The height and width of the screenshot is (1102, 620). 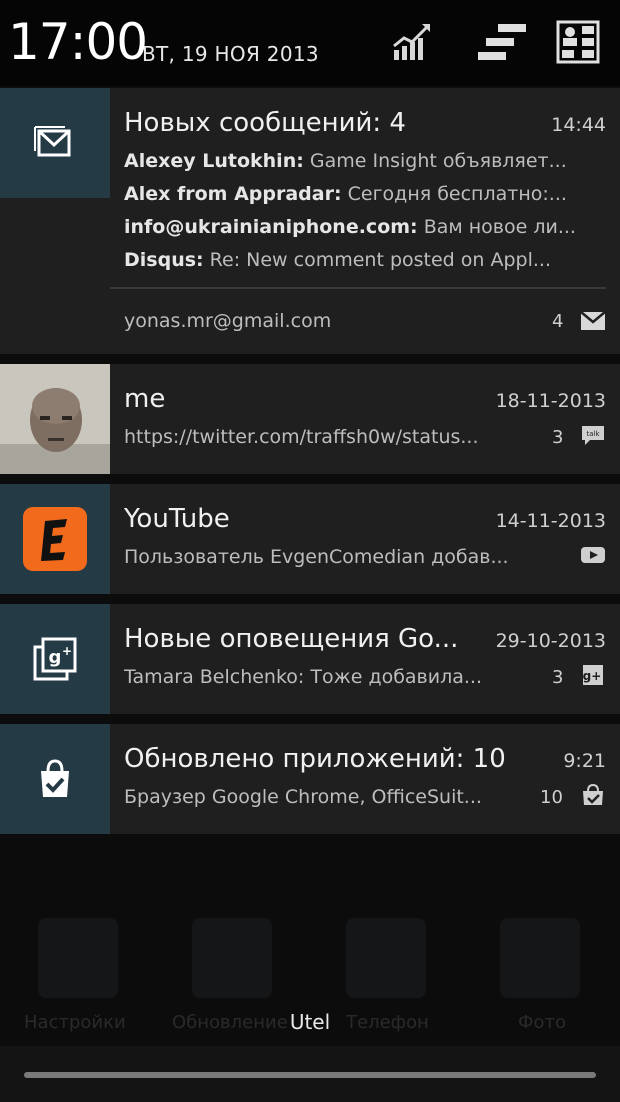 I want to click on clock: 17:00, so click(x=78, y=42).